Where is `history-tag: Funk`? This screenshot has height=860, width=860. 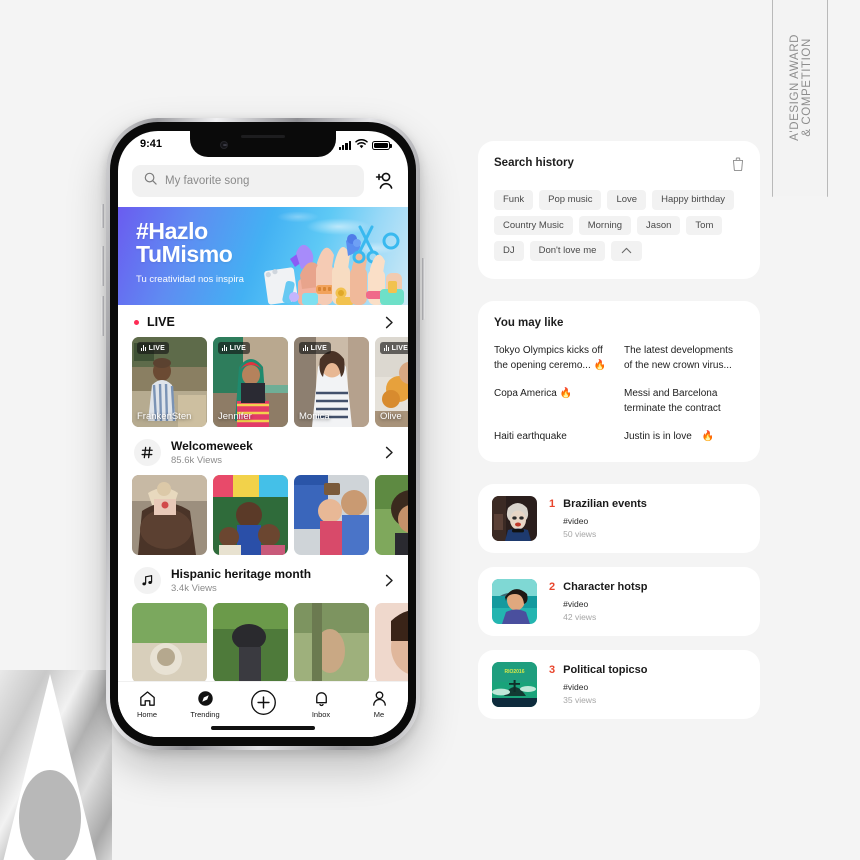
history-tag: Funk is located at coordinates (514, 200).